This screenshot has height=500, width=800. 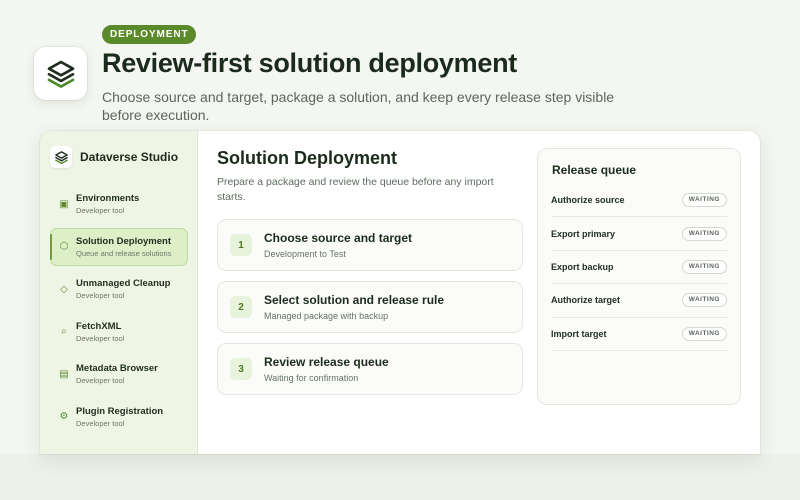 What do you see at coordinates (400, 477) in the screenshot?
I see `page-footer-band` at bounding box center [400, 477].